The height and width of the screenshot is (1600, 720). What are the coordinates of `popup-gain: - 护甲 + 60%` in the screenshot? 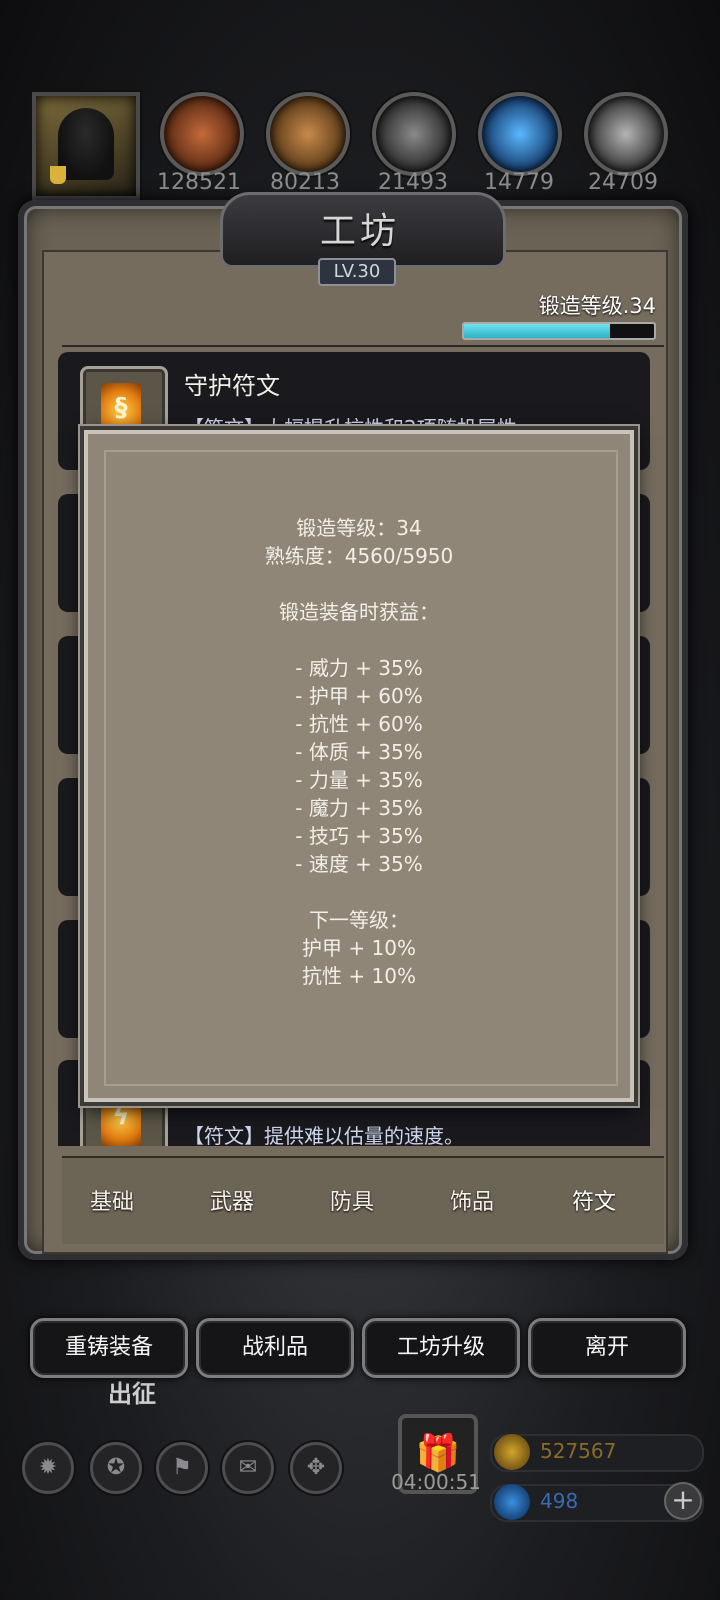 It's located at (359, 696).